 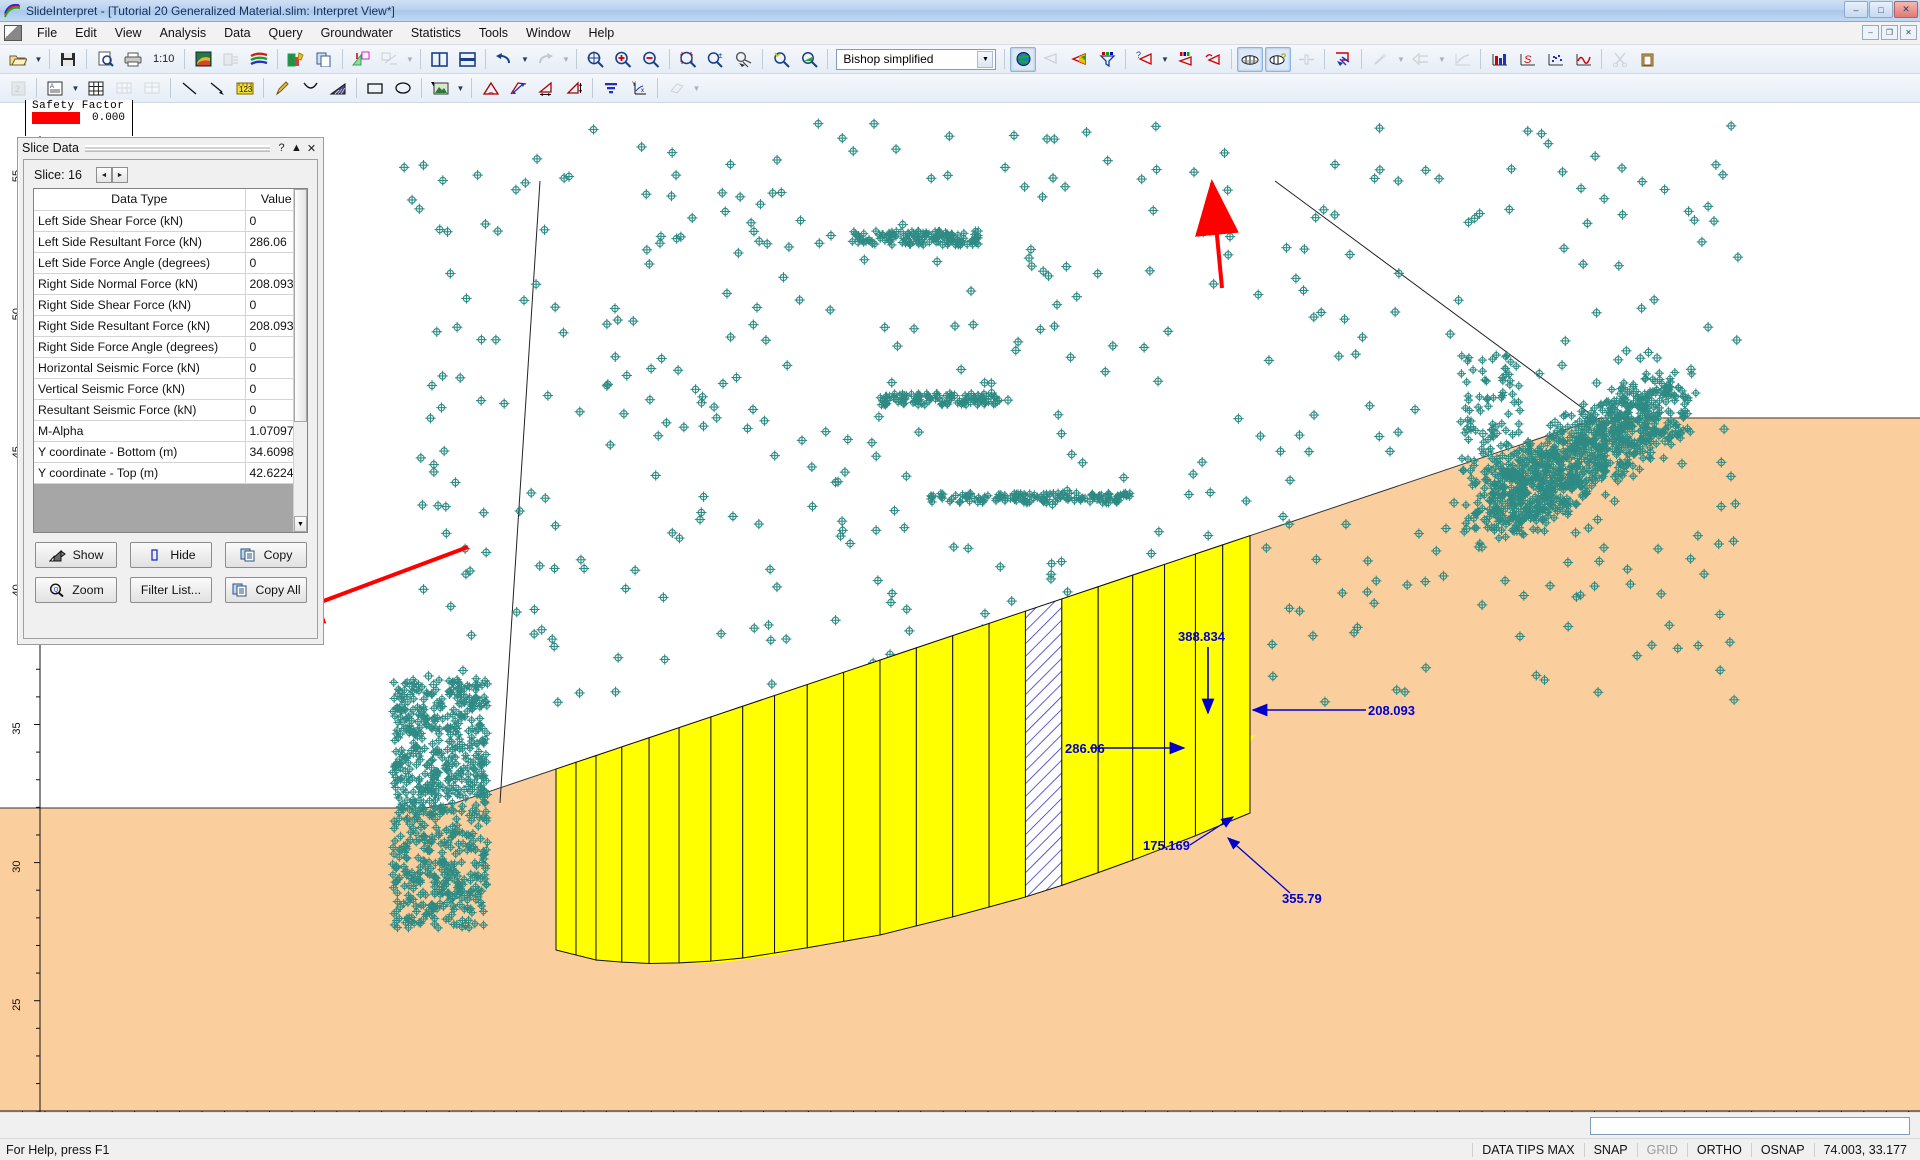 What do you see at coordinates (266, 590) in the screenshot?
I see `copy-all-button: Copy All` at bounding box center [266, 590].